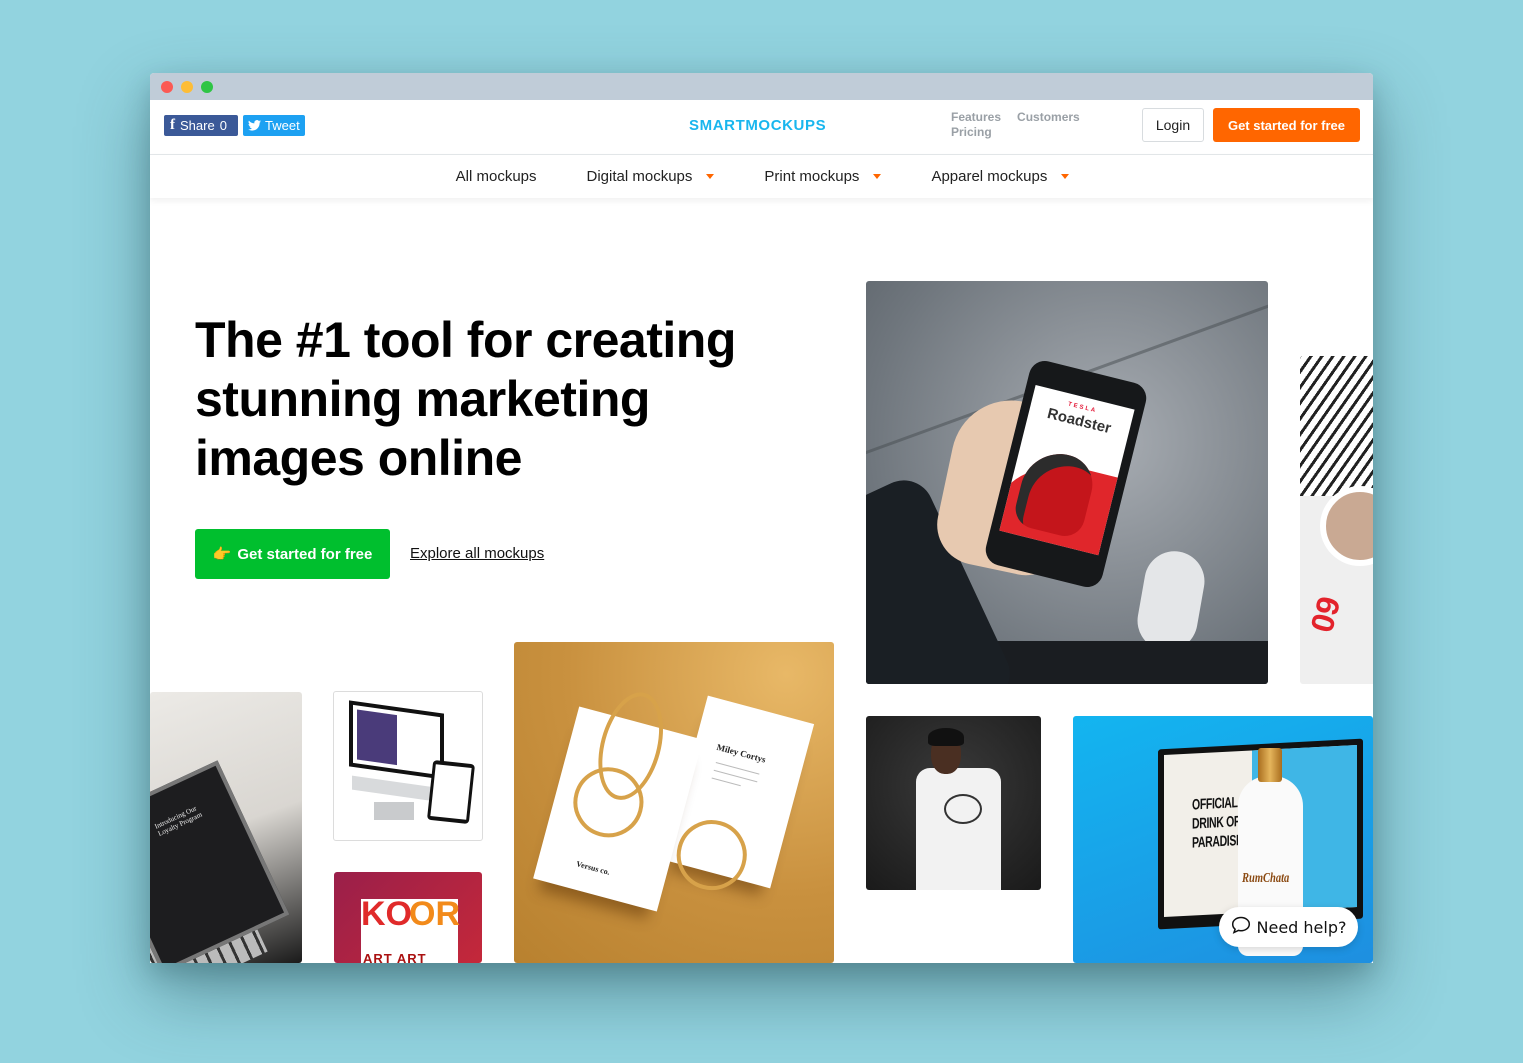 This screenshot has height=1063, width=1523. I want to click on bottle-label: RumChata, so click(1266, 878).